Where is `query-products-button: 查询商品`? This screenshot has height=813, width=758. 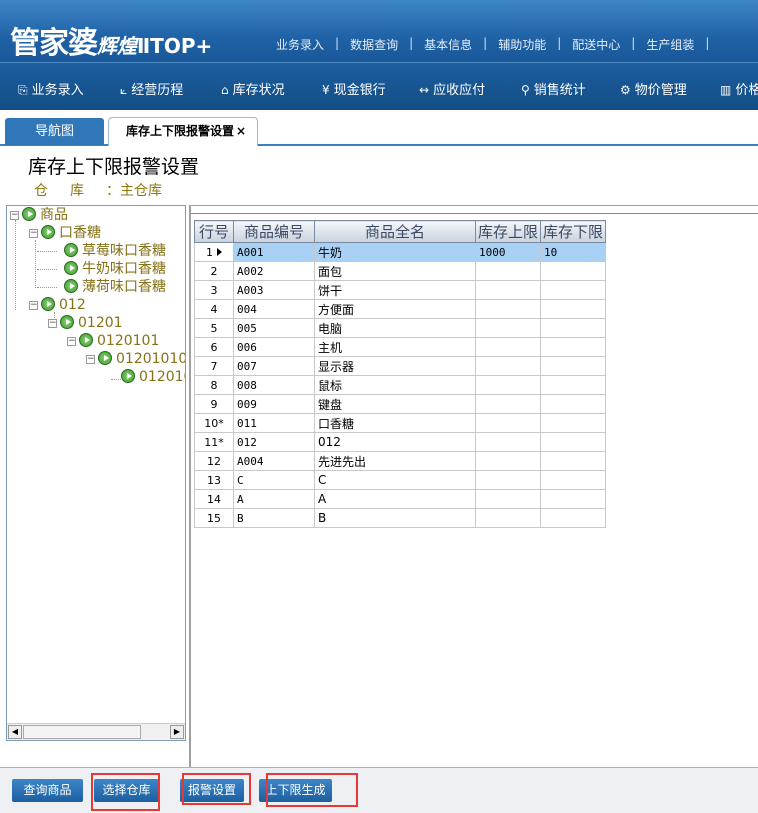
query-products-button: 查询商品 is located at coordinates (47, 790).